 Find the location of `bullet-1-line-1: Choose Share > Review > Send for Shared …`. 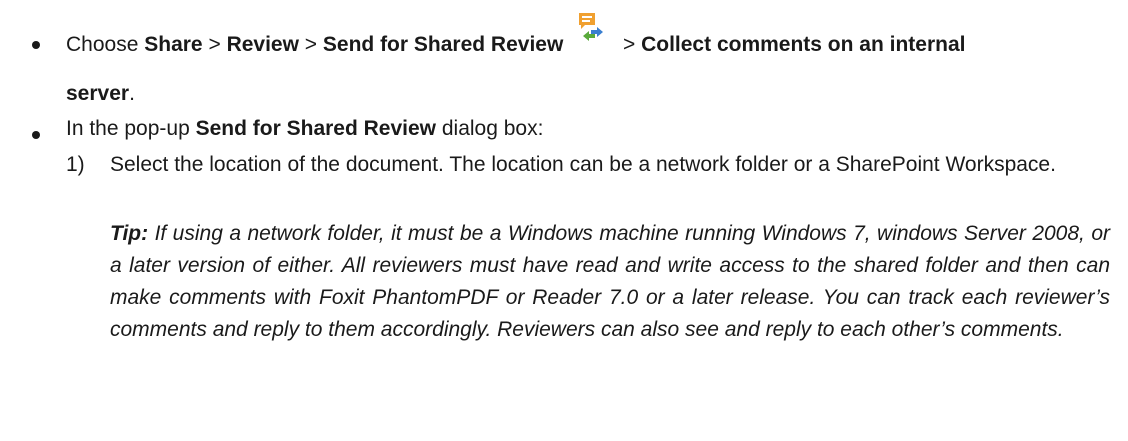

bullet-1-line-1: Choose Share > Review > Send for Shared … is located at coordinates (516, 36).